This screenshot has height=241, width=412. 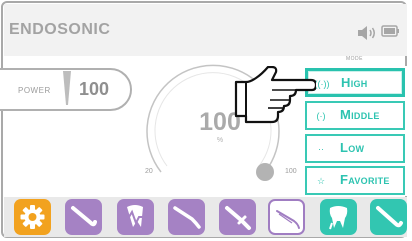 I want to click on dial-knob, so click(x=265, y=172).